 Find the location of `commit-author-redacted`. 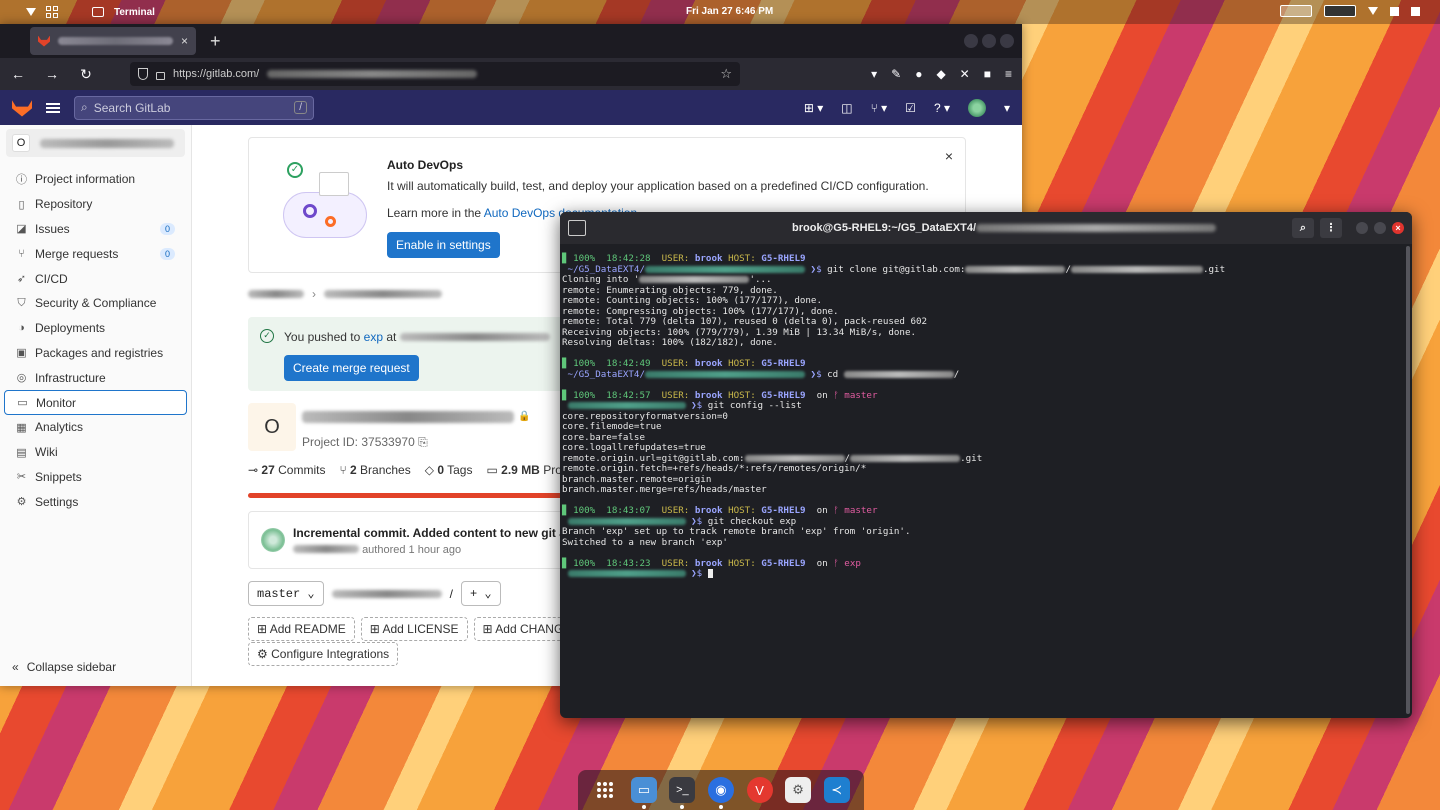

commit-author-redacted is located at coordinates (326, 549).